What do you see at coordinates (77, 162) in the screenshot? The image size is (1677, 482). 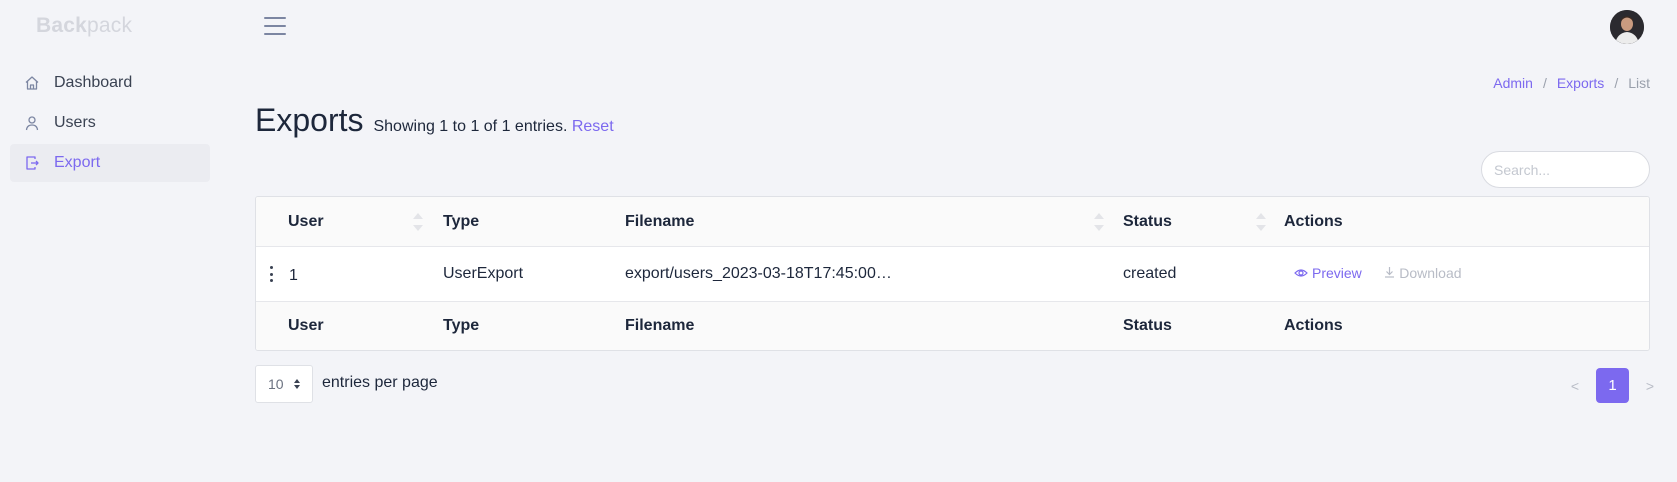 I see `sidebar-item-label: Export` at bounding box center [77, 162].